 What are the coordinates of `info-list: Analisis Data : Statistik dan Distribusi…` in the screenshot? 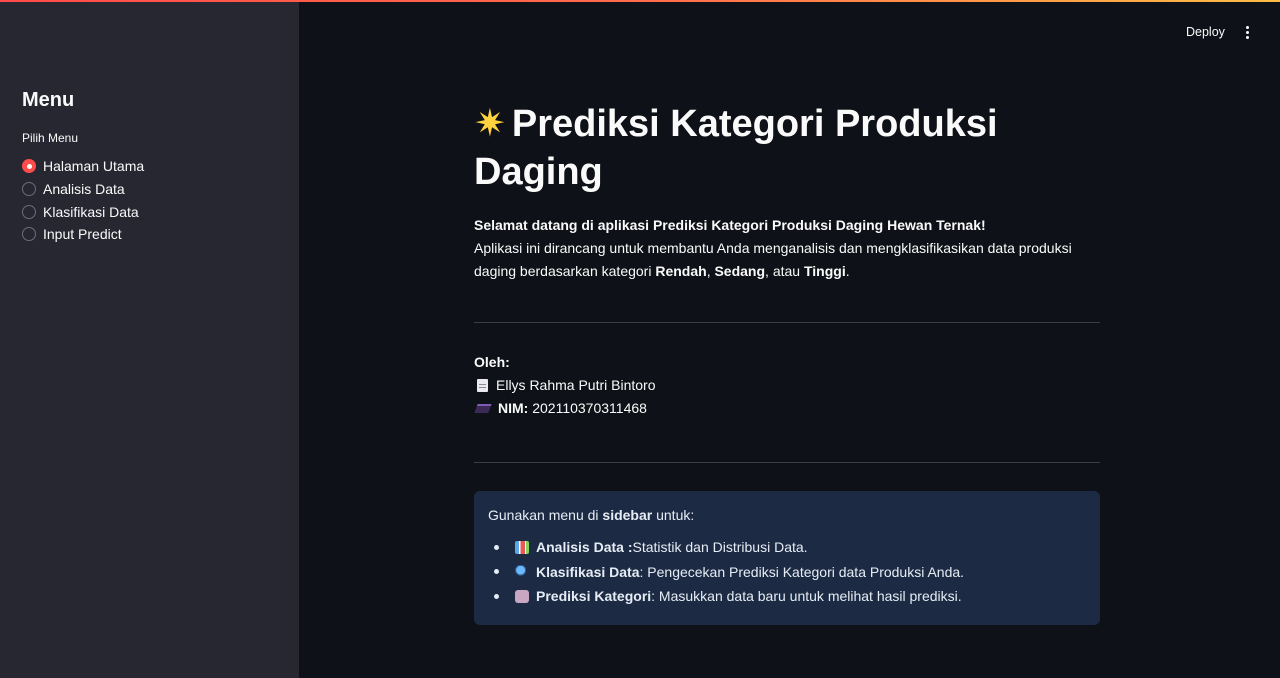 It's located at (787, 572).